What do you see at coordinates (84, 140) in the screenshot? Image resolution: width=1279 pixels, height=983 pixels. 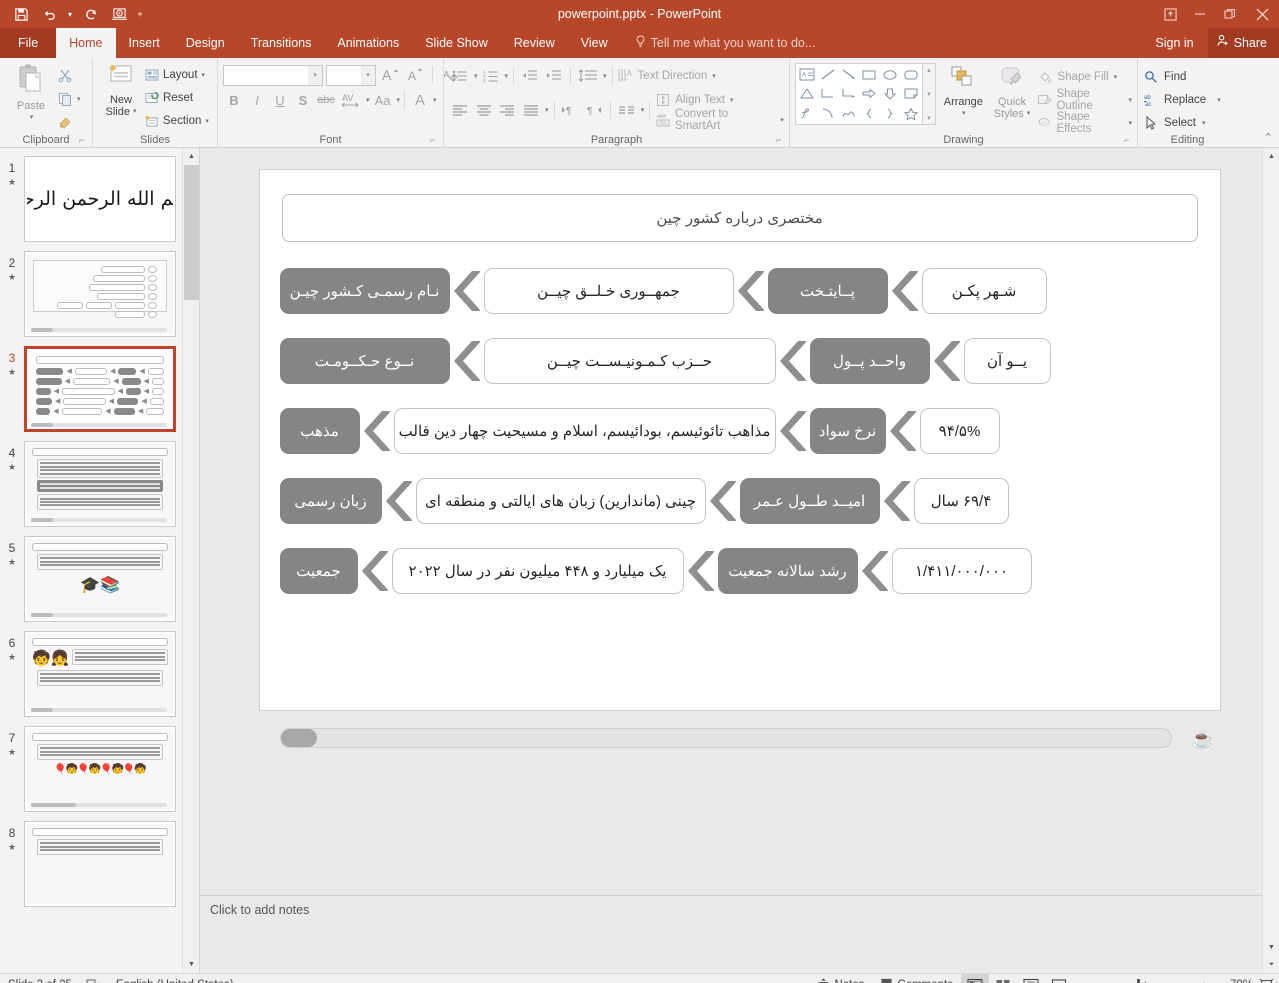 I see `clipboard-dialog-launcher: ⌐` at bounding box center [84, 140].